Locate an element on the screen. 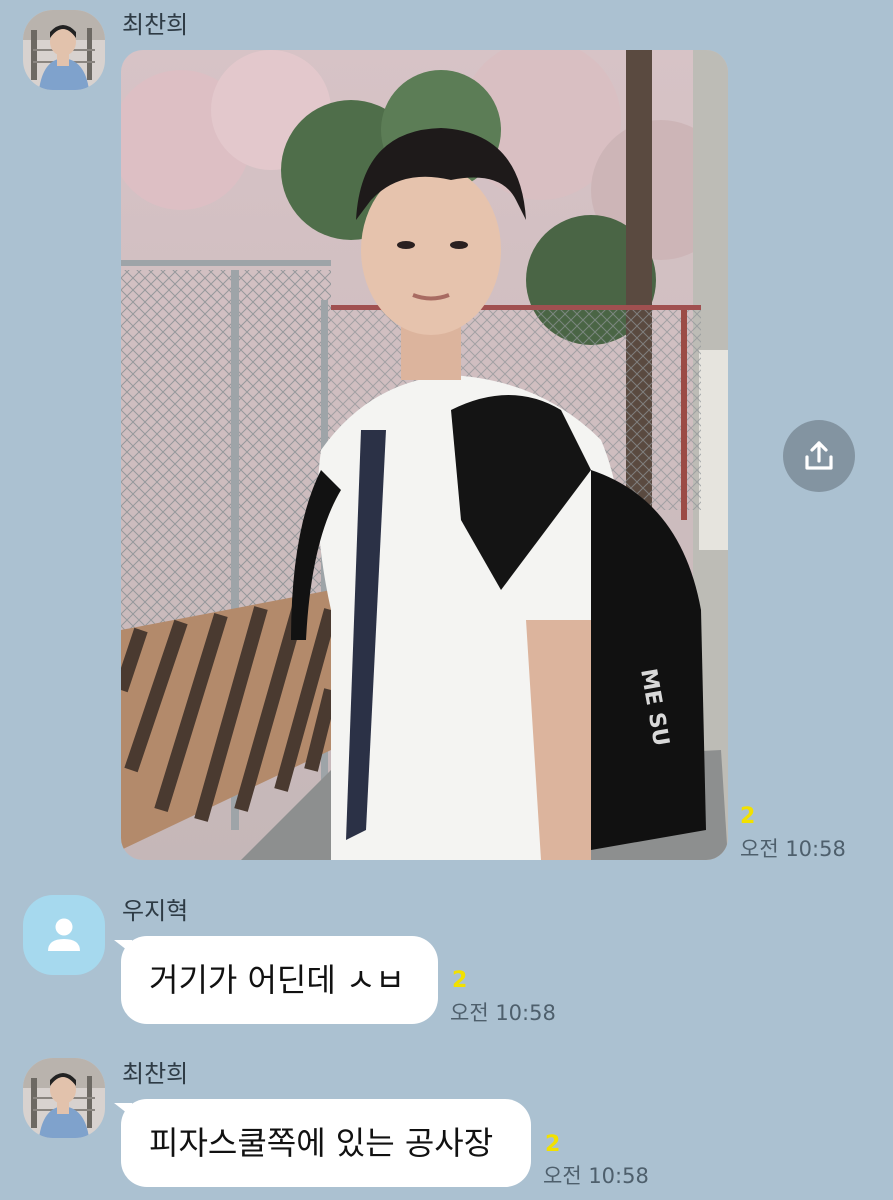 The height and width of the screenshot is (1200, 893). sender-name: 우지혁 is located at coordinates (155, 911).